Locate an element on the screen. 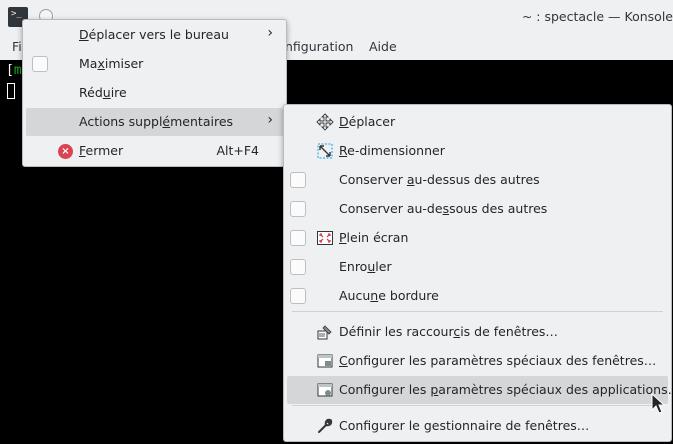 The image size is (673, 444). resize-icon is located at coordinates (325, 151).